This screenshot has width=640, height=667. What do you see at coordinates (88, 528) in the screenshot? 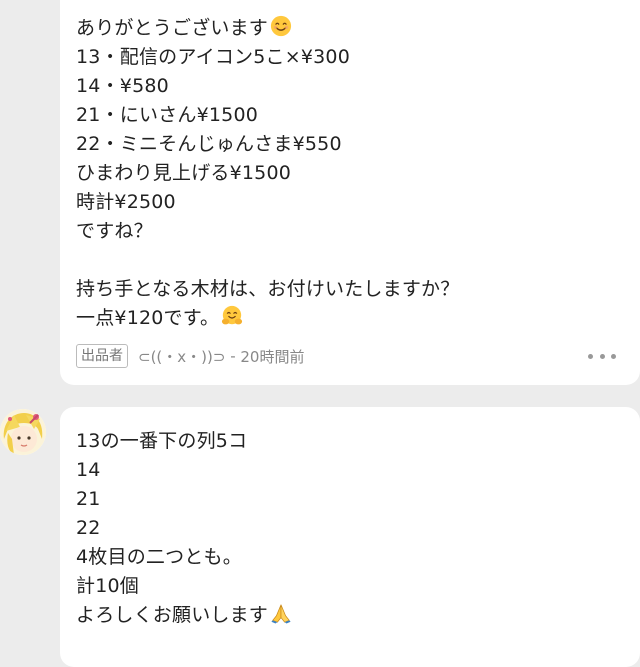
I see `message-line: 22` at bounding box center [88, 528].